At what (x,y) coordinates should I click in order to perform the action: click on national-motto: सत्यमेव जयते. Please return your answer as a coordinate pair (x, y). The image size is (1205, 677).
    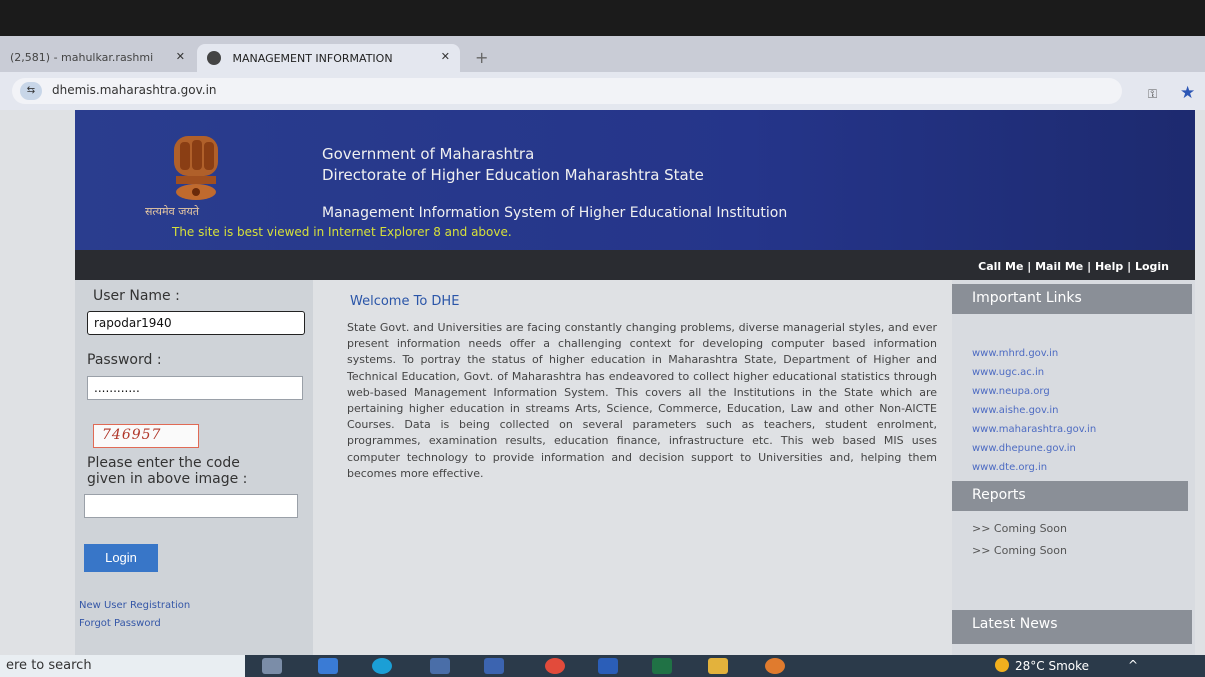
    Looking at the image, I should click on (172, 211).